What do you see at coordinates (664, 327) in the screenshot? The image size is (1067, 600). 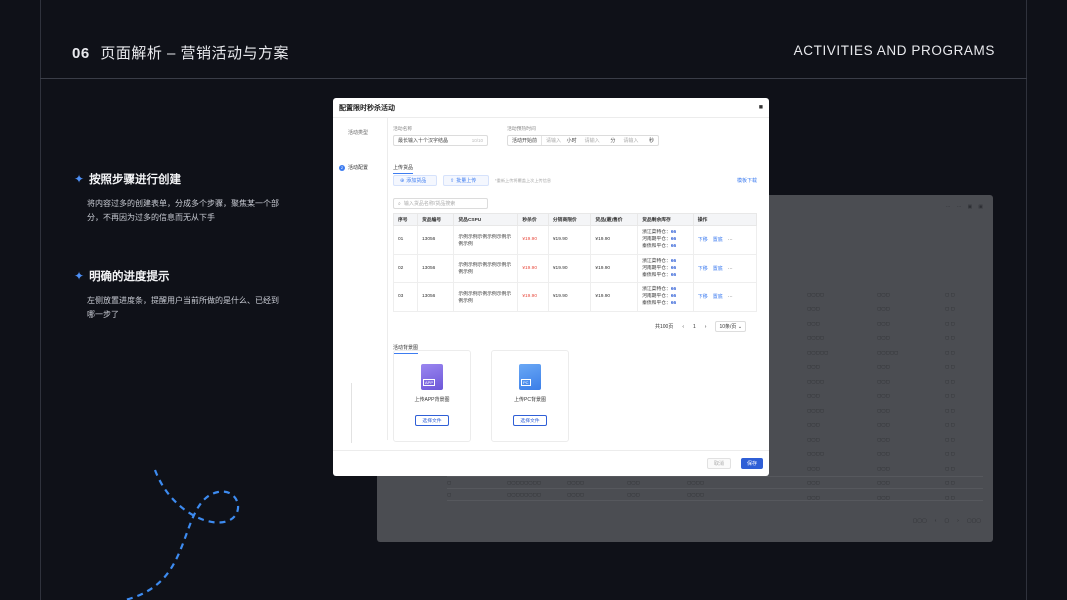 I see `pager-total: 共100页` at bounding box center [664, 327].